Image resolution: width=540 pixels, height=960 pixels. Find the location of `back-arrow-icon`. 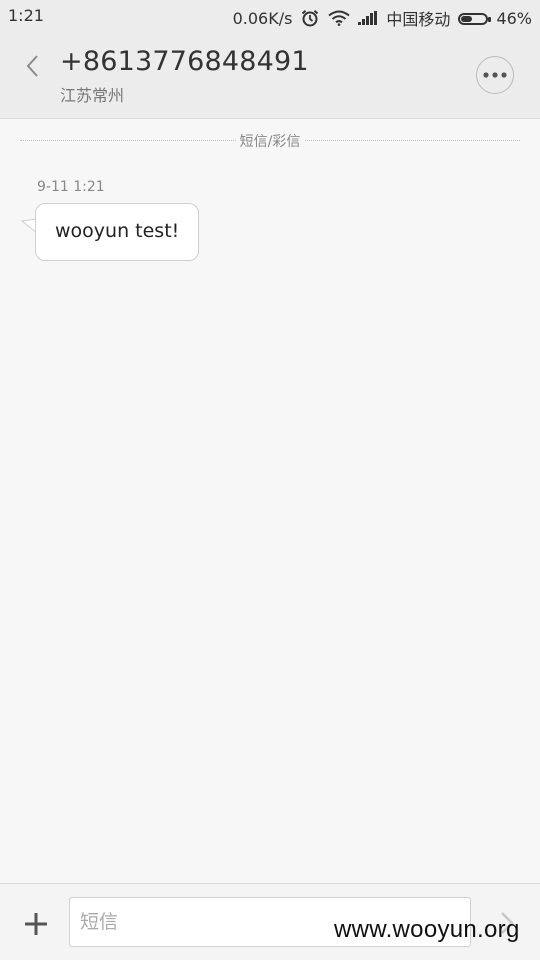

back-arrow-icon is located at coordinates (32, 66).